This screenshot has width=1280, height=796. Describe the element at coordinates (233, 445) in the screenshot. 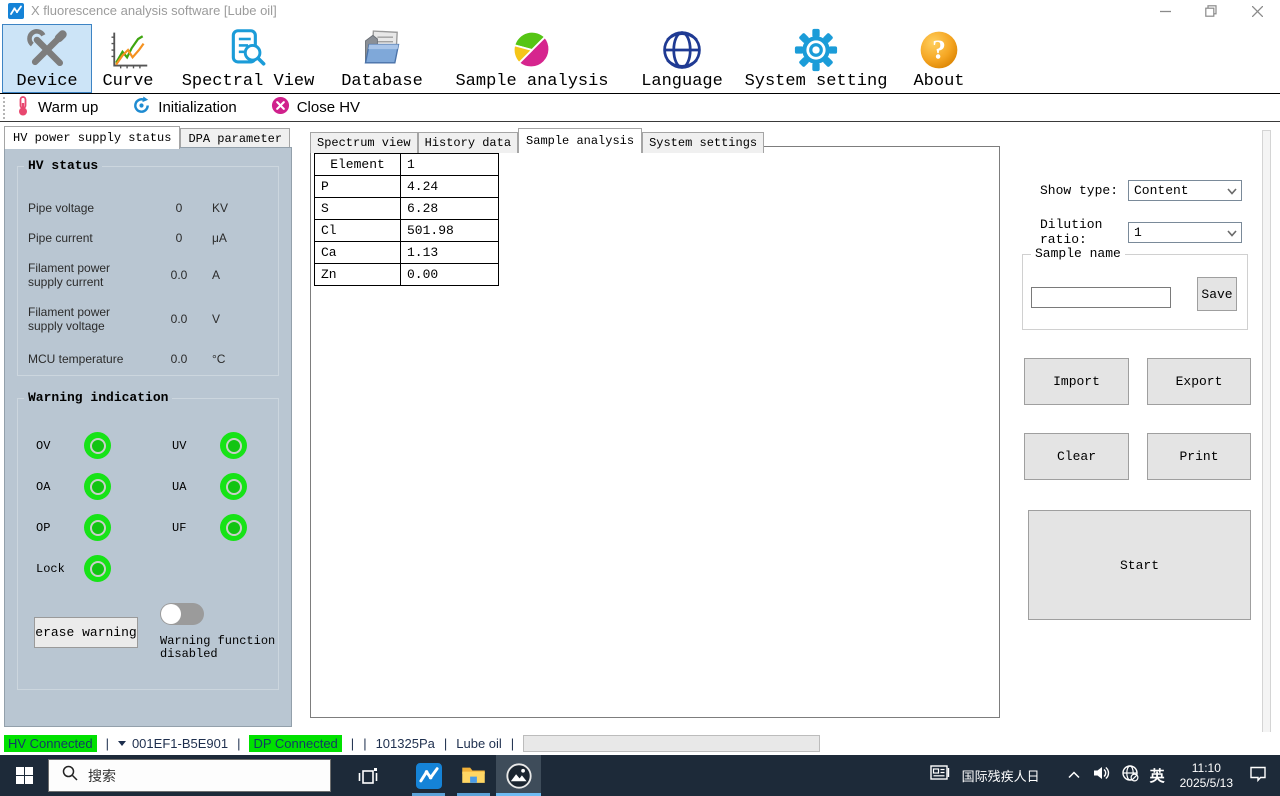

I see `uv-led-indicator` at that location.